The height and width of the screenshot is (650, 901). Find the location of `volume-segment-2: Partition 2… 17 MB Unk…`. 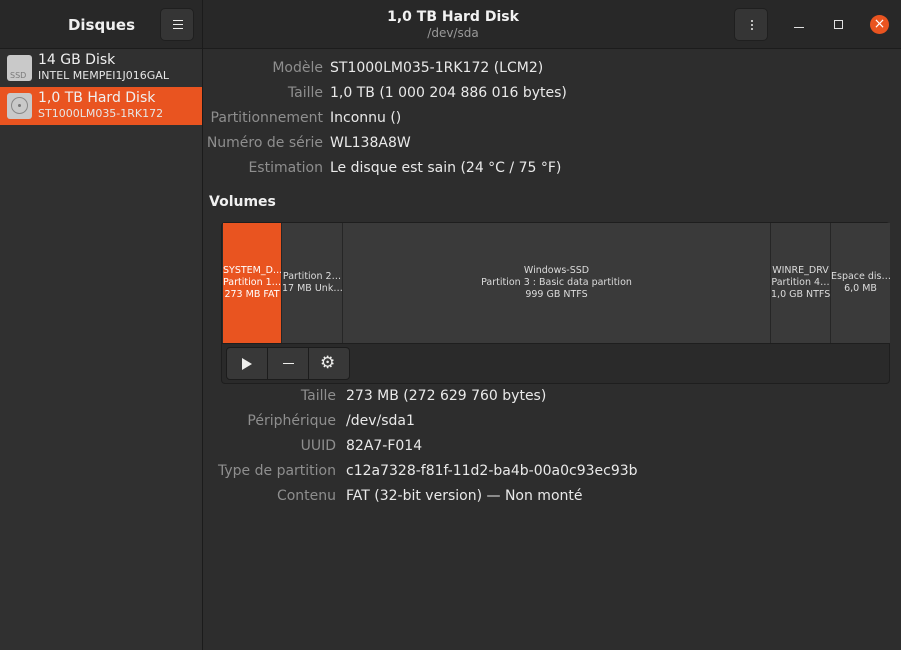

volume-segment-2: Partition 2… 17 MB Unk… is located at coordinates (312, 283).